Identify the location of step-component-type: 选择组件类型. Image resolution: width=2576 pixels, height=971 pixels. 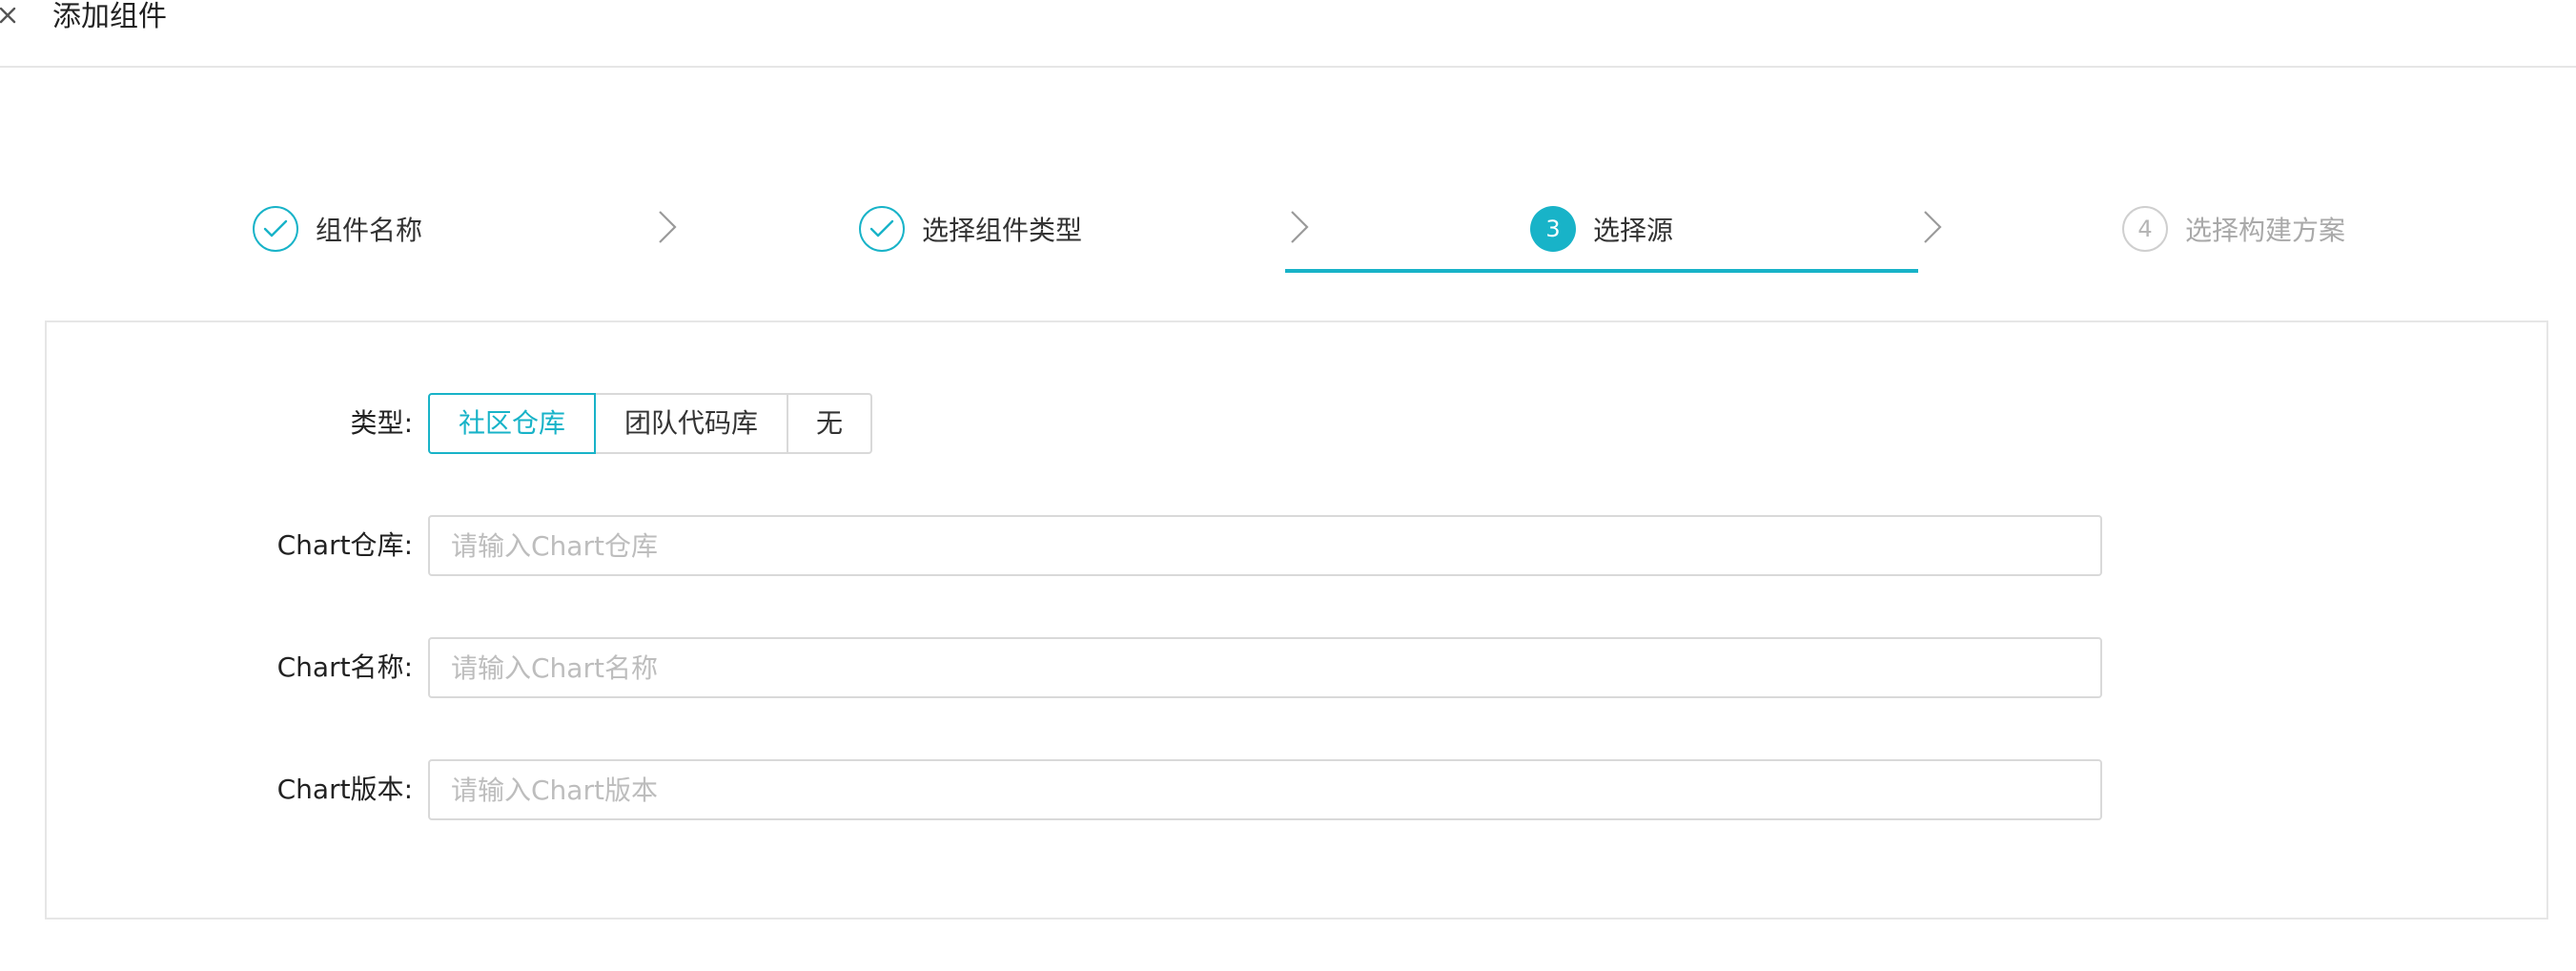
(970, 229).